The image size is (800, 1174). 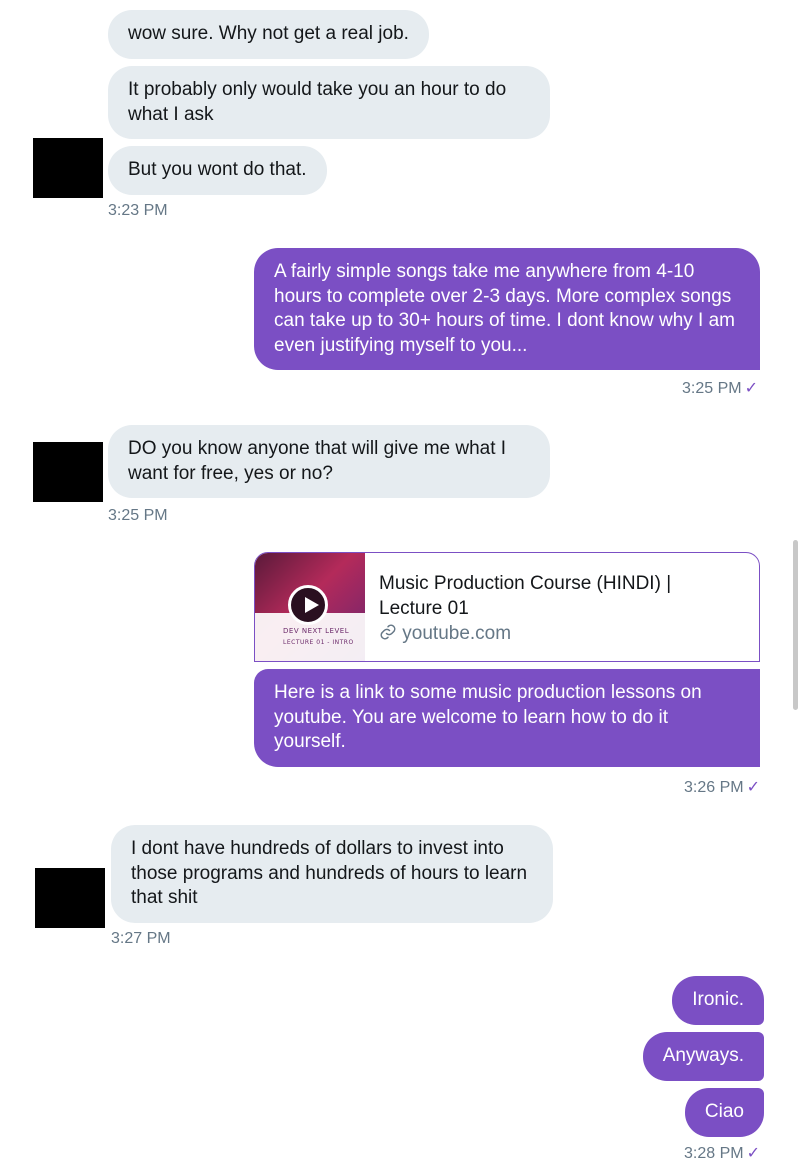 I want to click on link-domain: youtube.com, so click(x=445, y=634).